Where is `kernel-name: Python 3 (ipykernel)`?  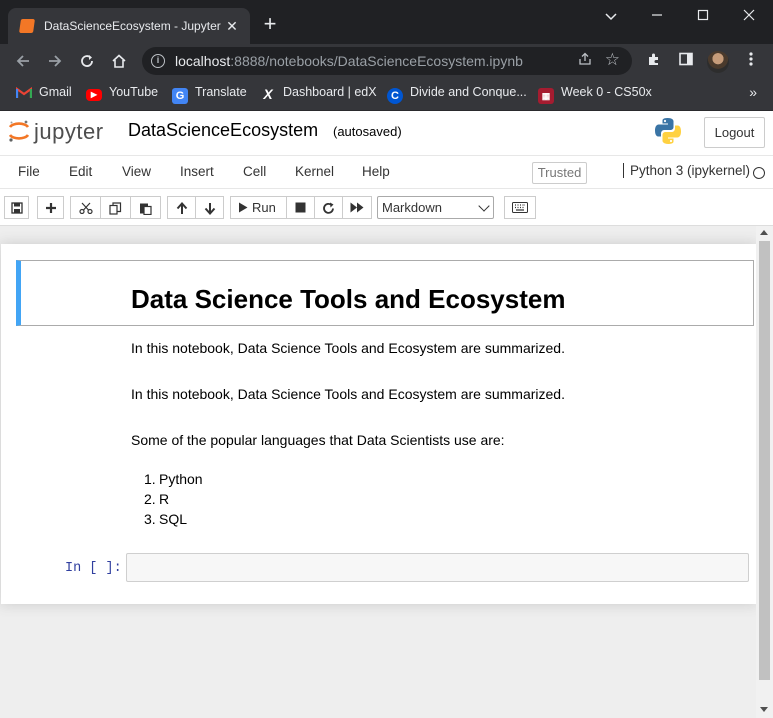
kernel-name: Python 3 (ipykernel) is located at coordinates (686, 170).